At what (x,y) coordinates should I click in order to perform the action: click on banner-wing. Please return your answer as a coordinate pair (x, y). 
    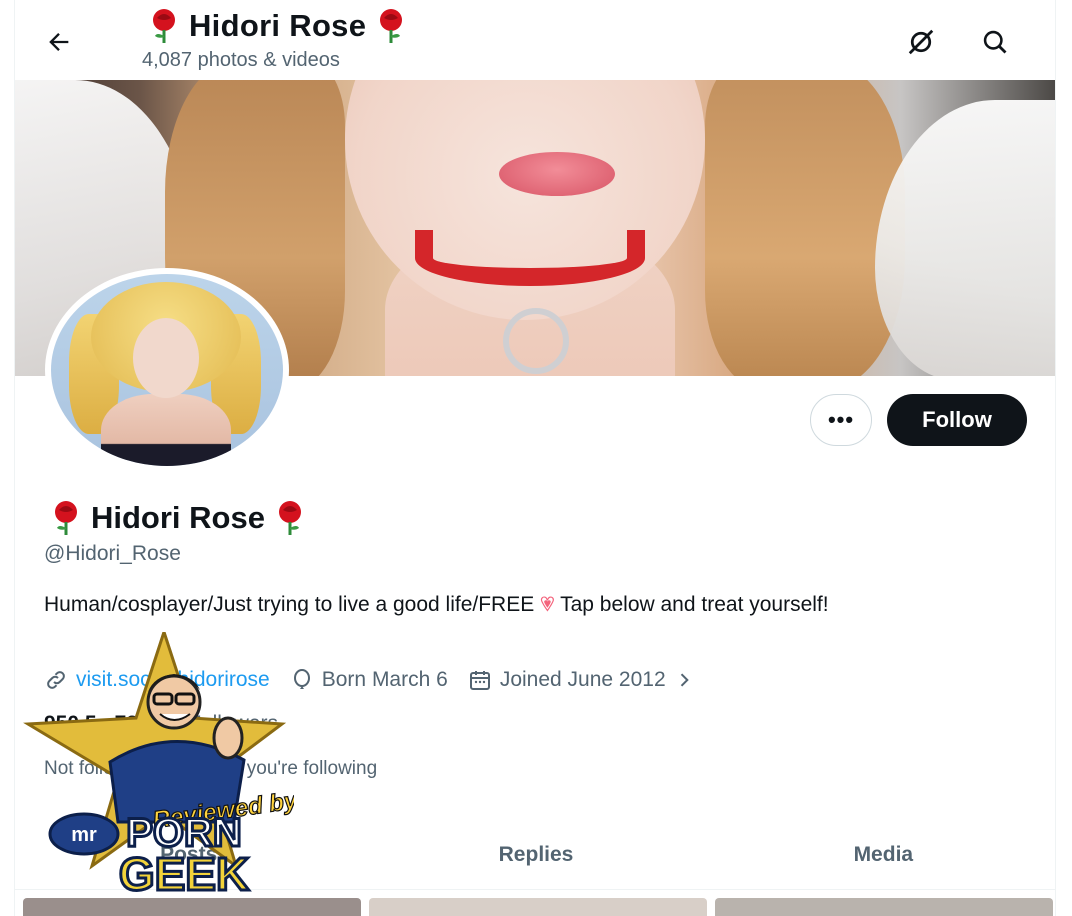
    Looking at the image, I should click on (965, 238).